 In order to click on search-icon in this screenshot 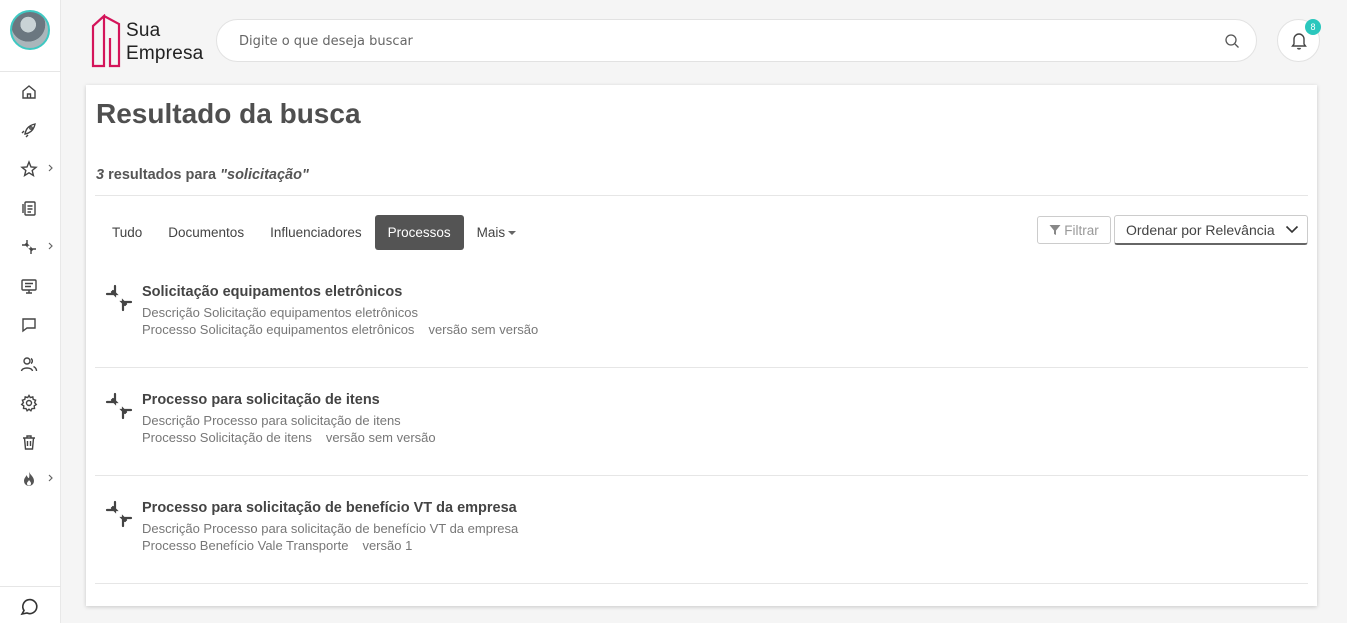, I will do `click(1232, 41)`.